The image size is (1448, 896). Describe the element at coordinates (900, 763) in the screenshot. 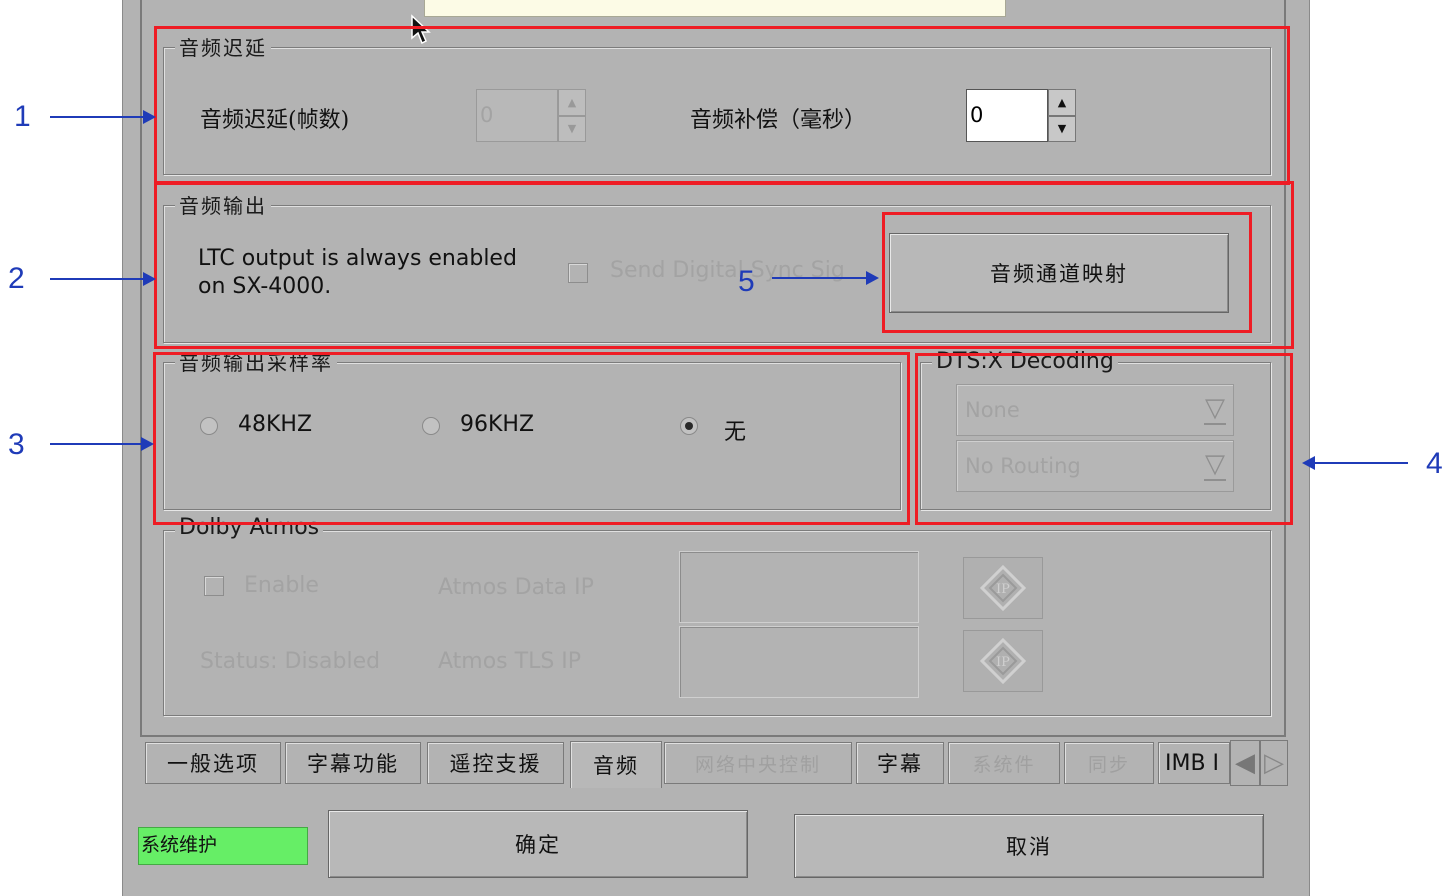

I see `tab-subtitles: 字幕` at that location.